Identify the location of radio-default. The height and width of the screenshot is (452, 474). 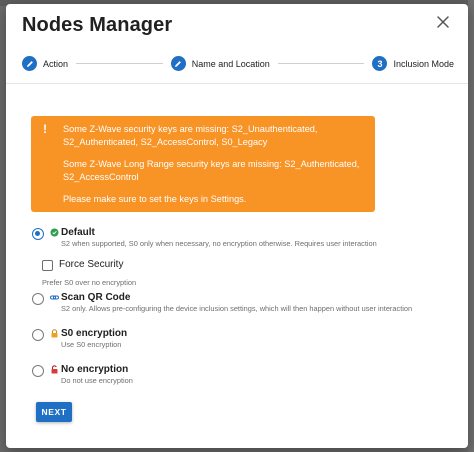
(38, 234).